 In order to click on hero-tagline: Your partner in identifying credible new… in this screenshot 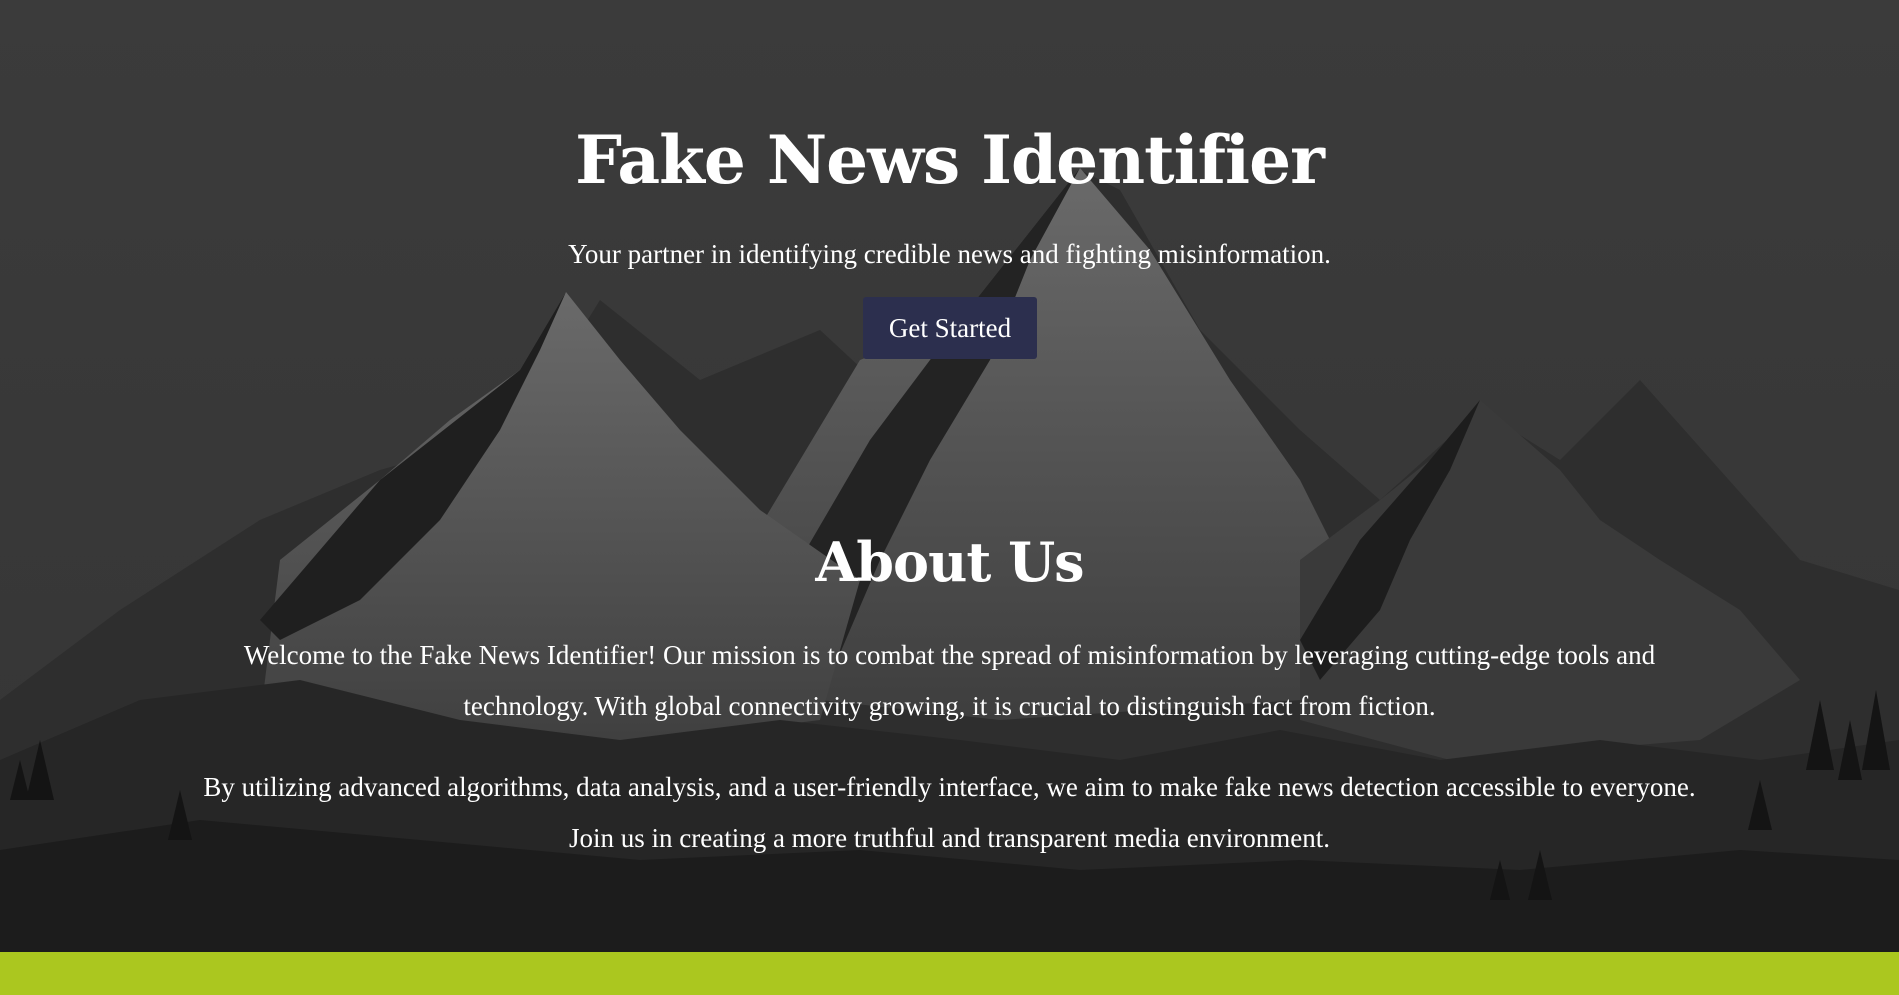, I will do `click(949, 254)`.